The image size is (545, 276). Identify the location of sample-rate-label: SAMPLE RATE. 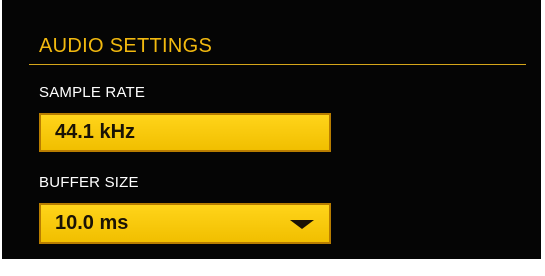
(92, 92).